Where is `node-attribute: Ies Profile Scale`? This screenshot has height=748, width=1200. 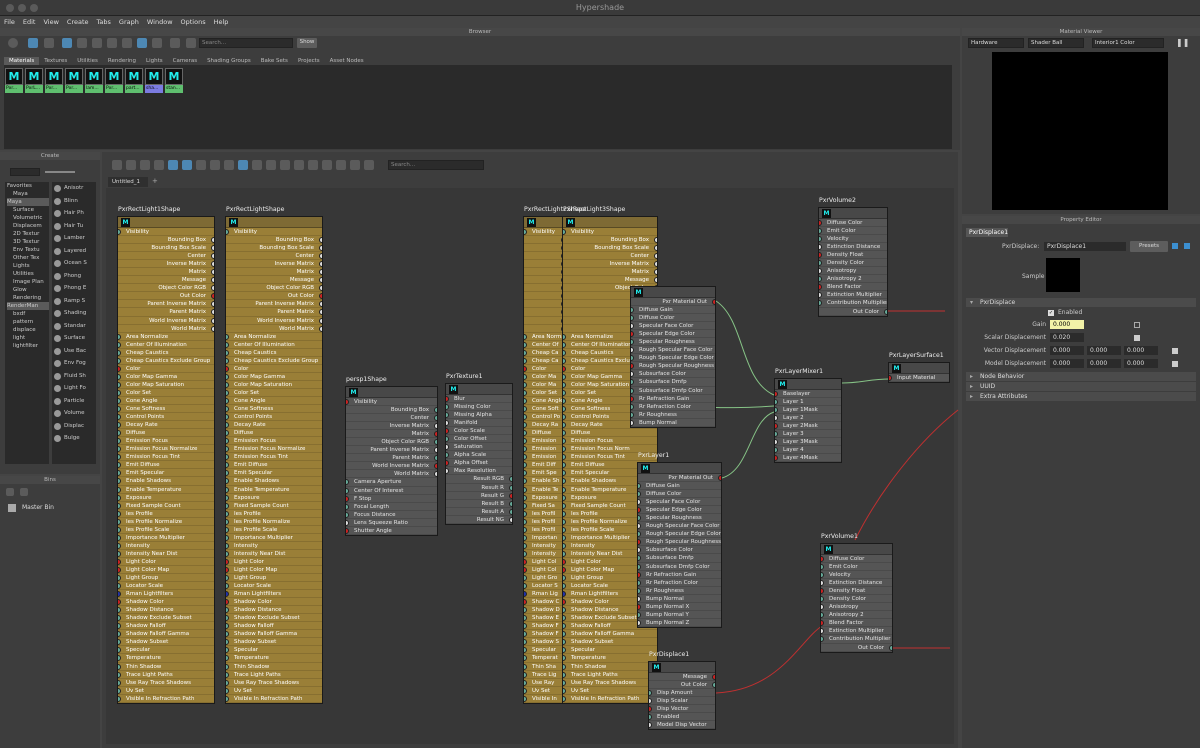
node-attribute: Ies Profile Scale is located at coordinates (166, 530).